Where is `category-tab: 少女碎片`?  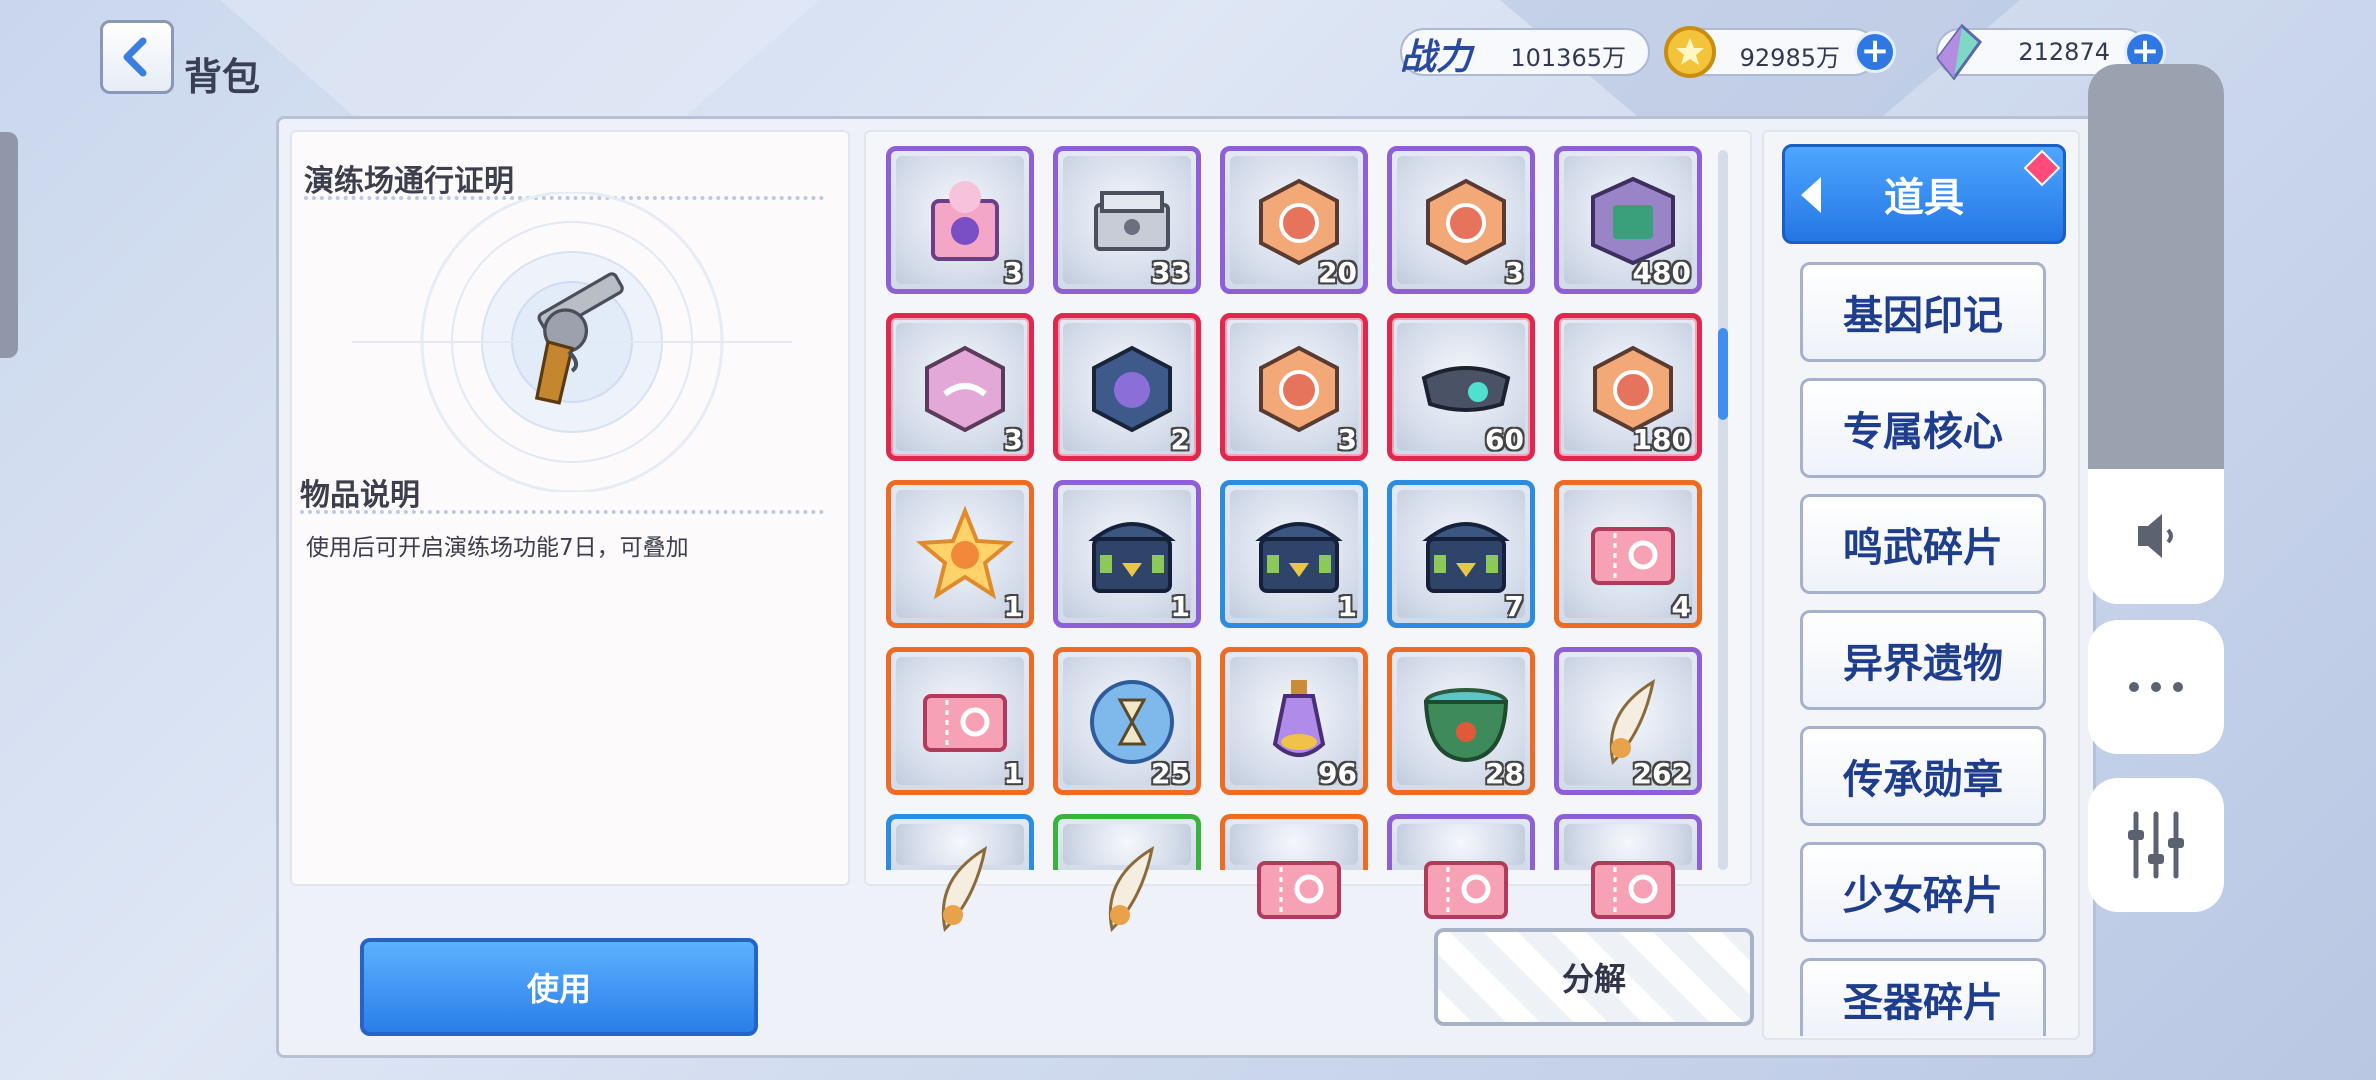 category-tab: 少女碎片 is located at coordinates (1923, 892).